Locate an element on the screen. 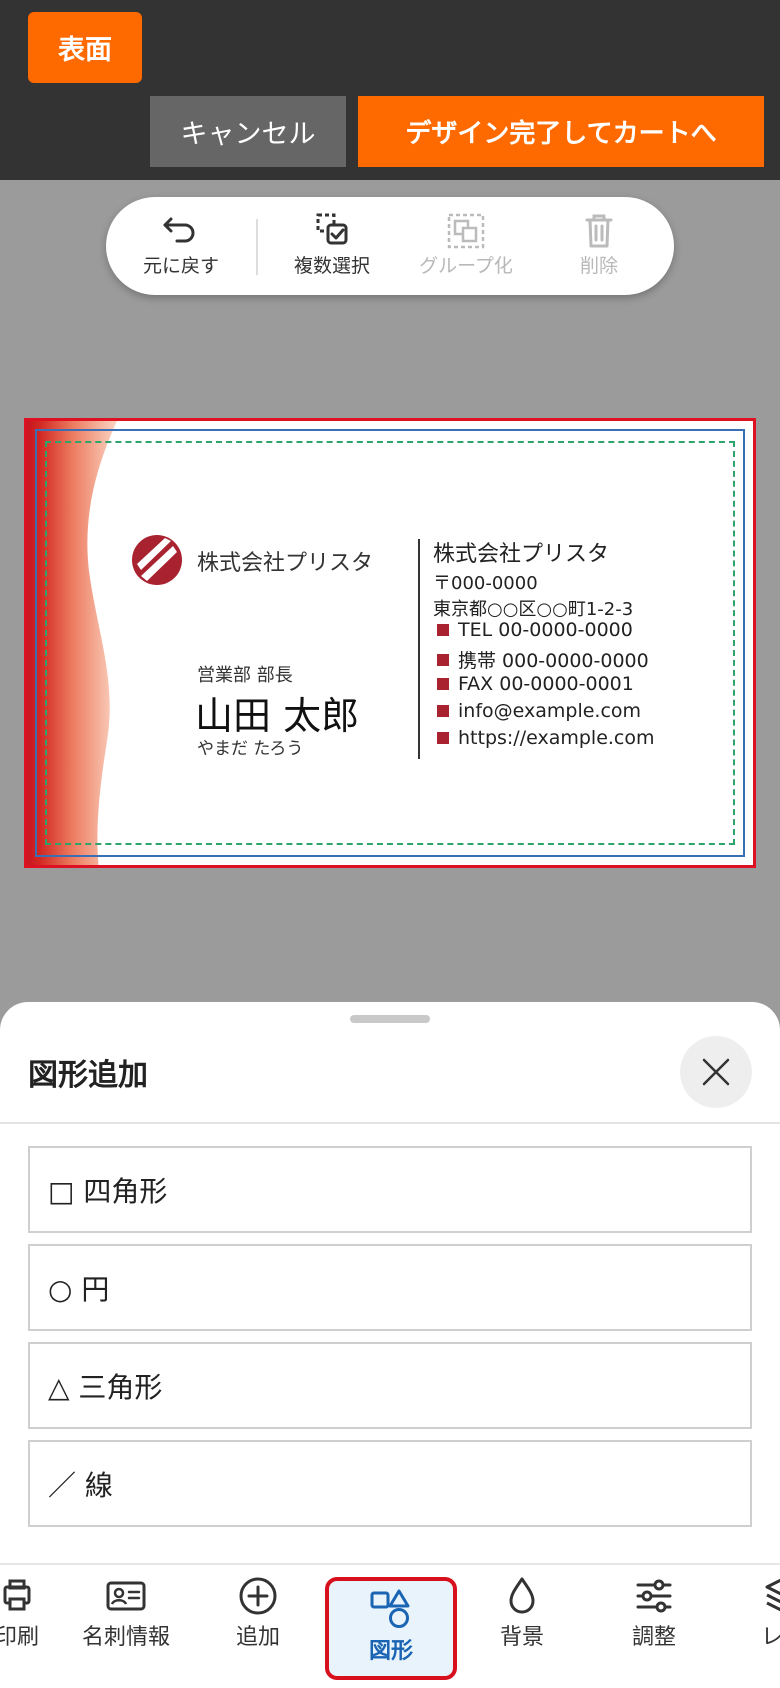 The height and width of the screenshot is (1688, 780). front-side-button: 表面 is located at coordinates (85, 47).